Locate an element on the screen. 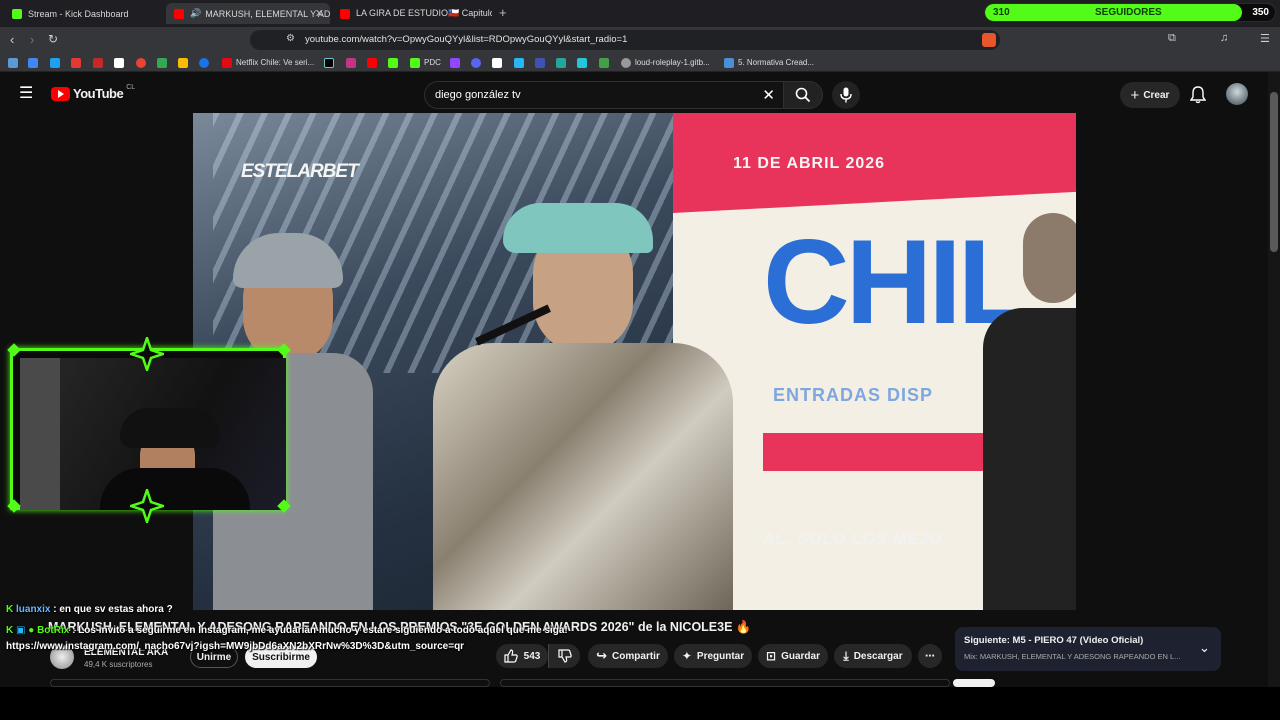 The width and height of the screenshot is (1280, 720). microphone-icon is located at coordinates (846, 95).